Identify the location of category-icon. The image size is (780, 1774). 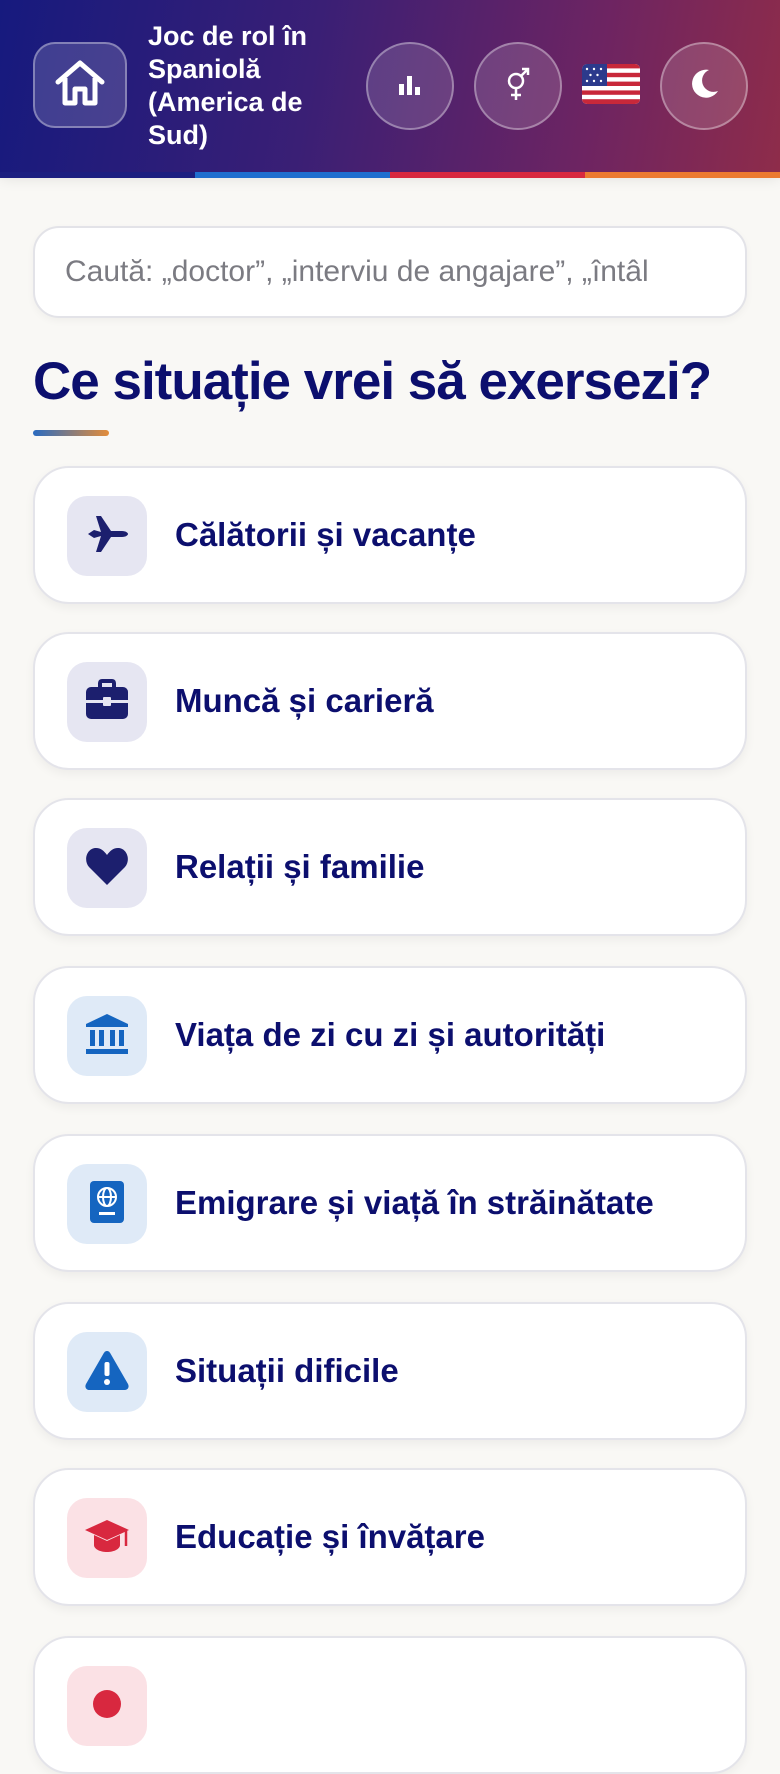
(107, 1706).